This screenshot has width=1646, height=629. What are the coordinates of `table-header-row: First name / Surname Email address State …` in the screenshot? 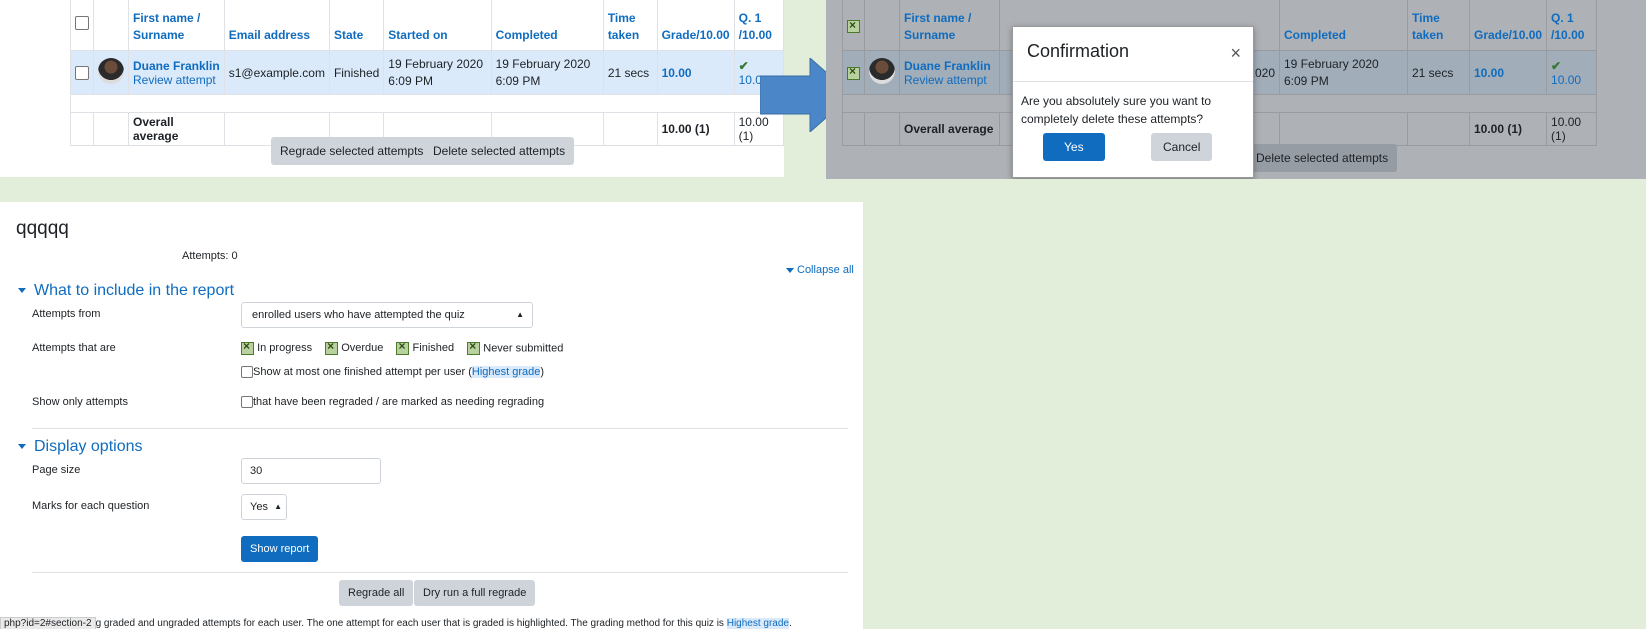 It's located at (427, 25).